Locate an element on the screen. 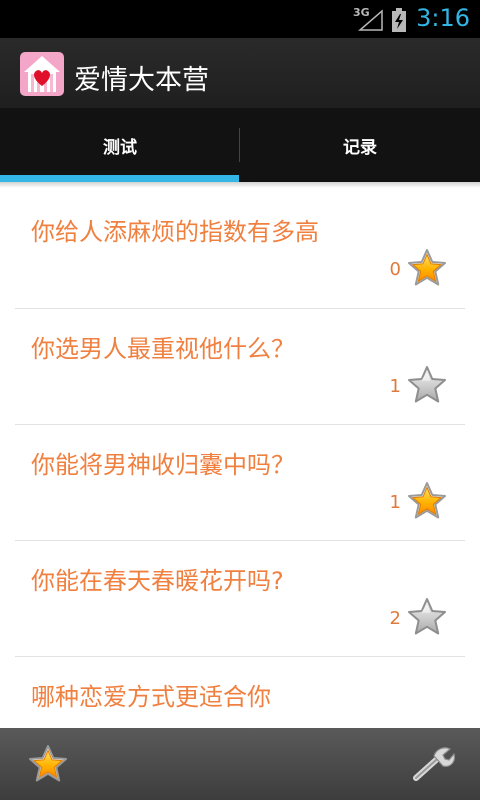 The height and width of the screenshot is (800, 480). tab-records-label: 记录 is located at coordinates (360, 147).